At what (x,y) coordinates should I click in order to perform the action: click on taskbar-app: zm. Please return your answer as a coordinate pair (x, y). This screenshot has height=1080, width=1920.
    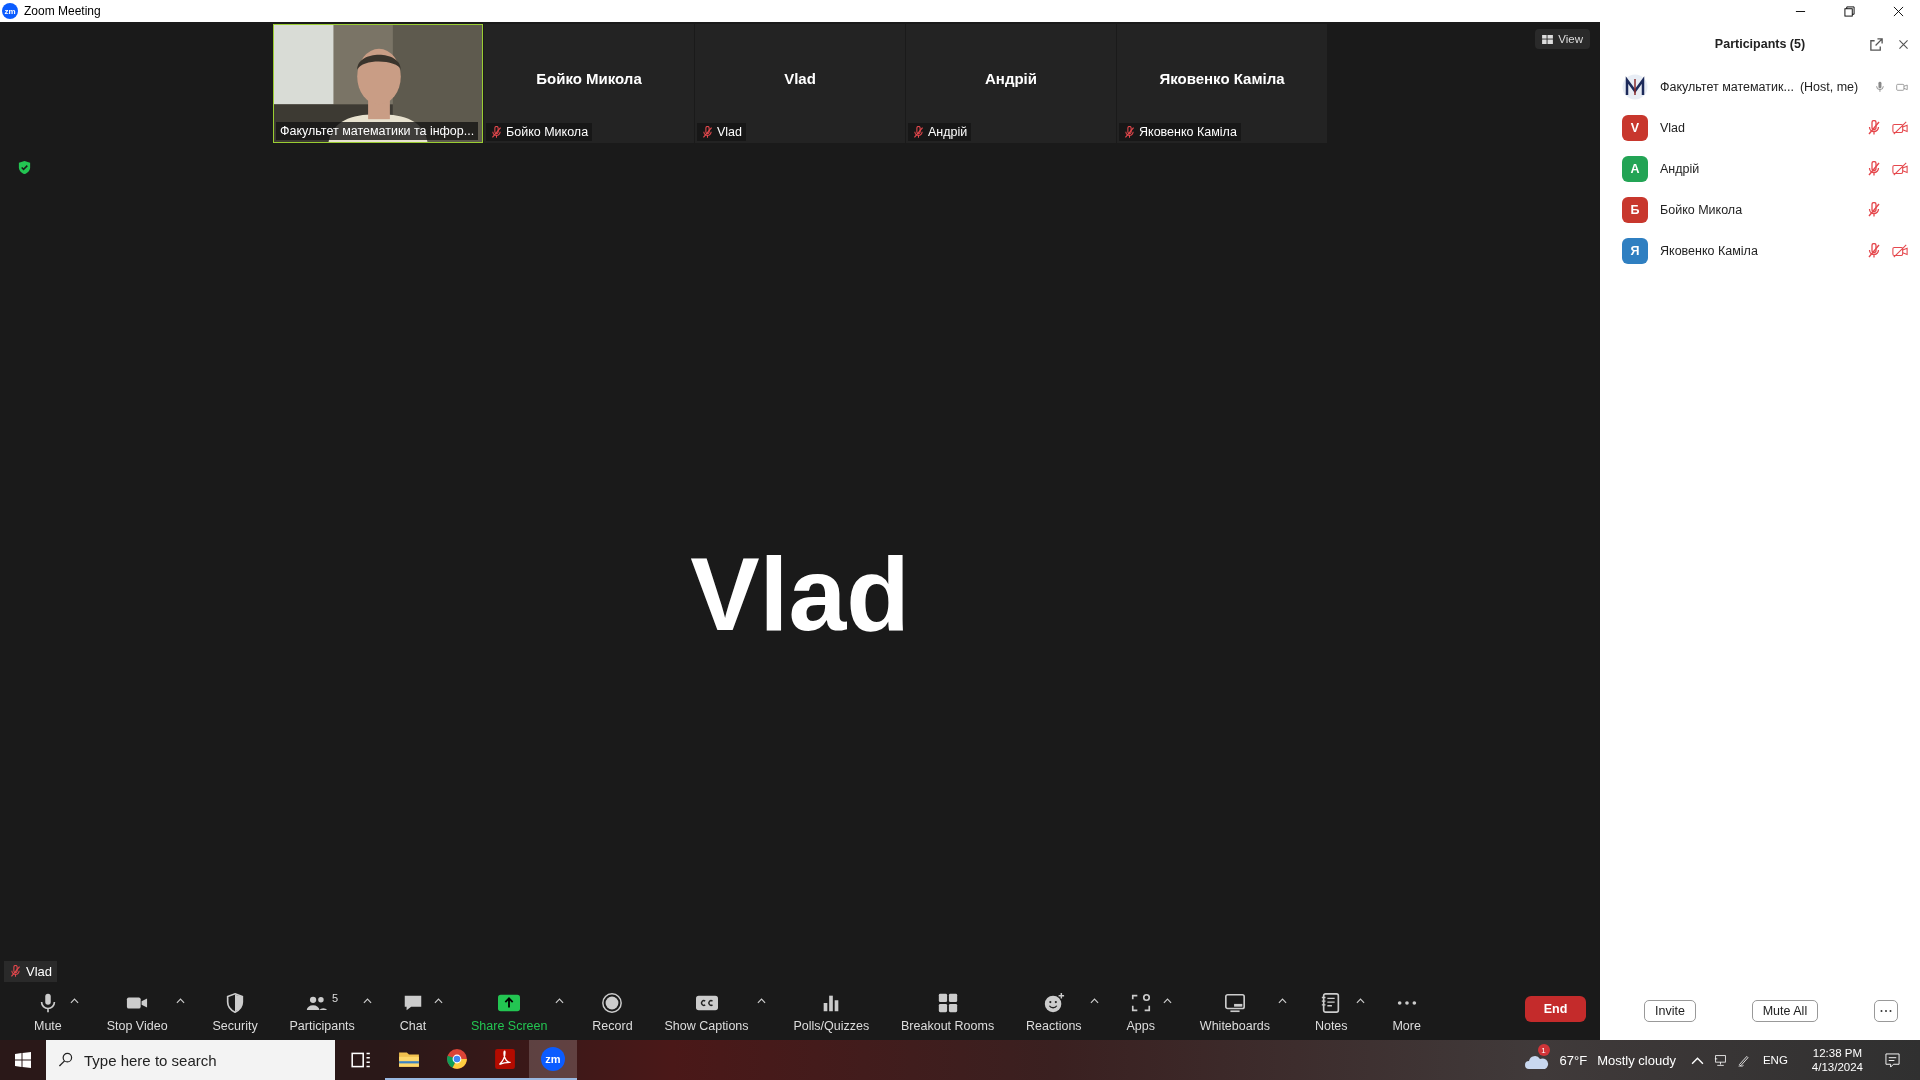
    Looking at the image, I should click on (553, 1060).